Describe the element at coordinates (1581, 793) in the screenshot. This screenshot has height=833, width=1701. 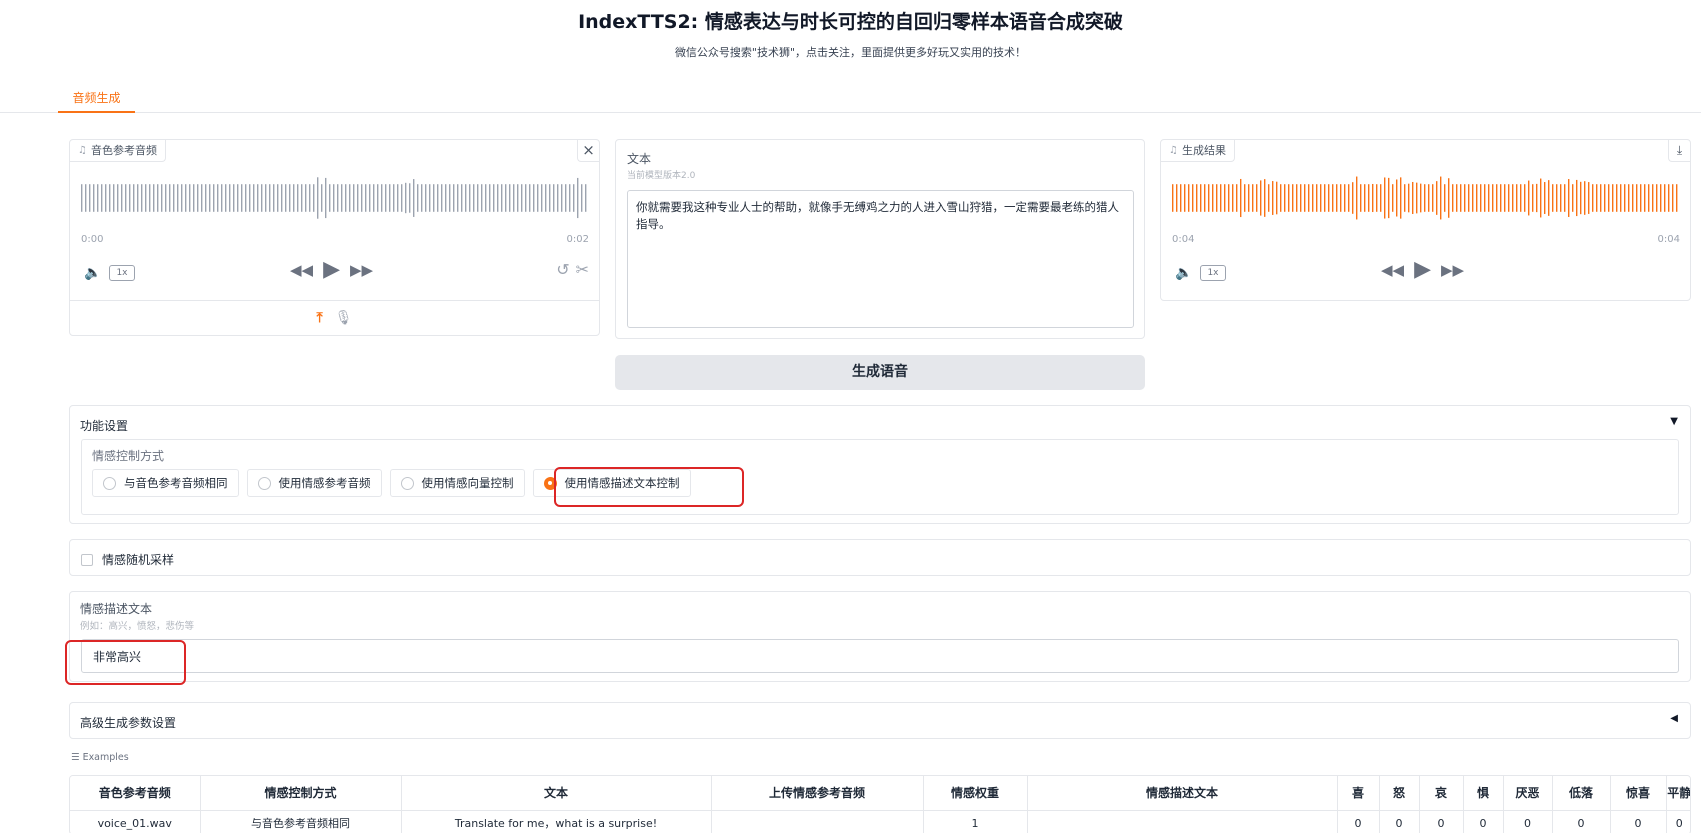
I see `column-header: 低落` at that location.